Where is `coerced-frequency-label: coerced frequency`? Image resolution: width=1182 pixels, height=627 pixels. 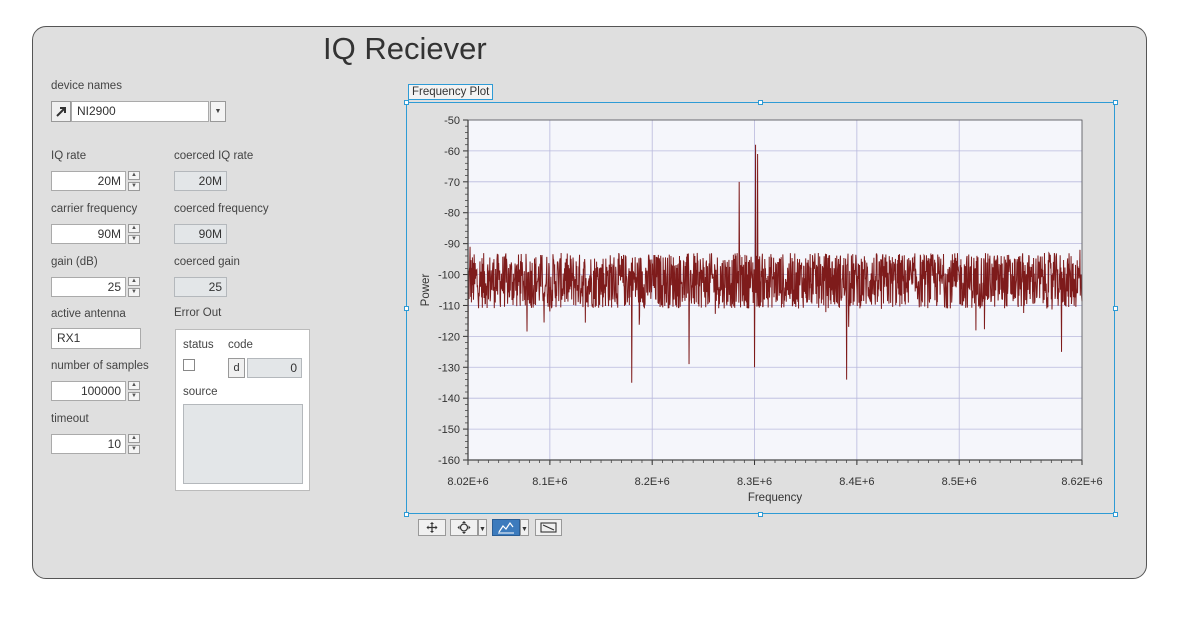 coerced-frequency-label: coerced frequency is located at coordinates (221, 209).